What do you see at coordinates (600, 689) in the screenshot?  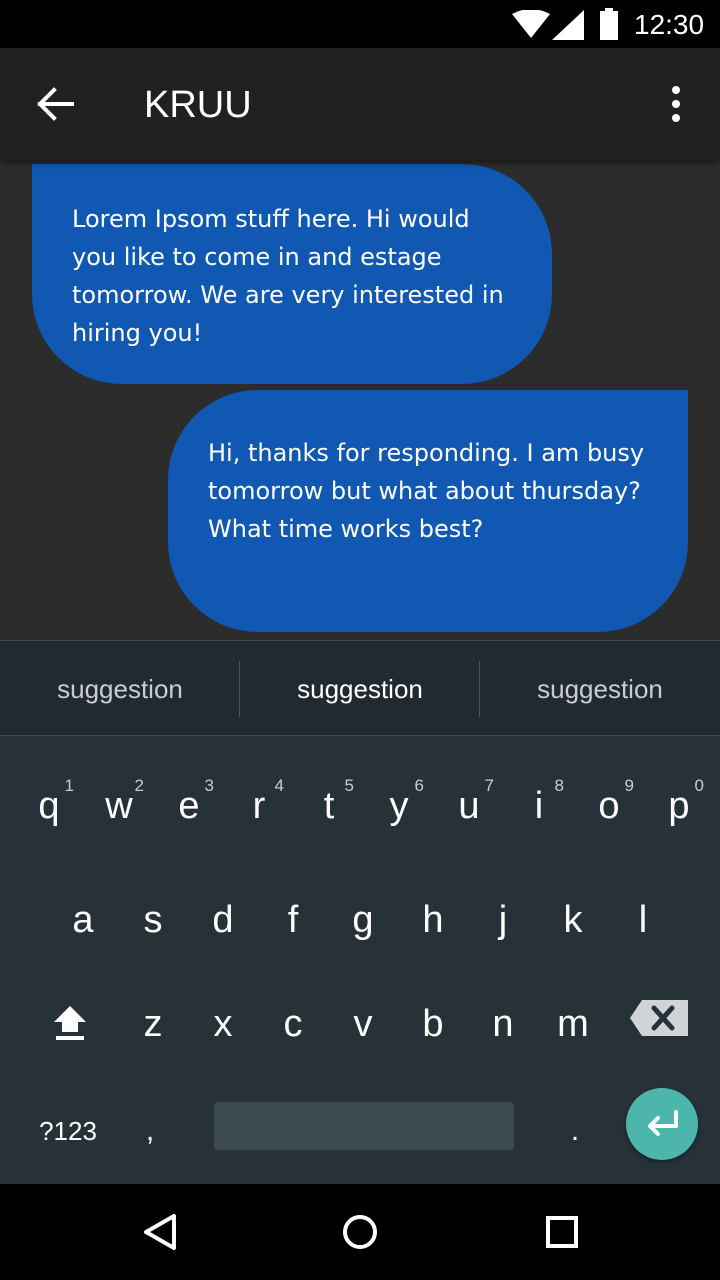 I see `suggestion-right: suggestion` at bounding box center [600, 689].